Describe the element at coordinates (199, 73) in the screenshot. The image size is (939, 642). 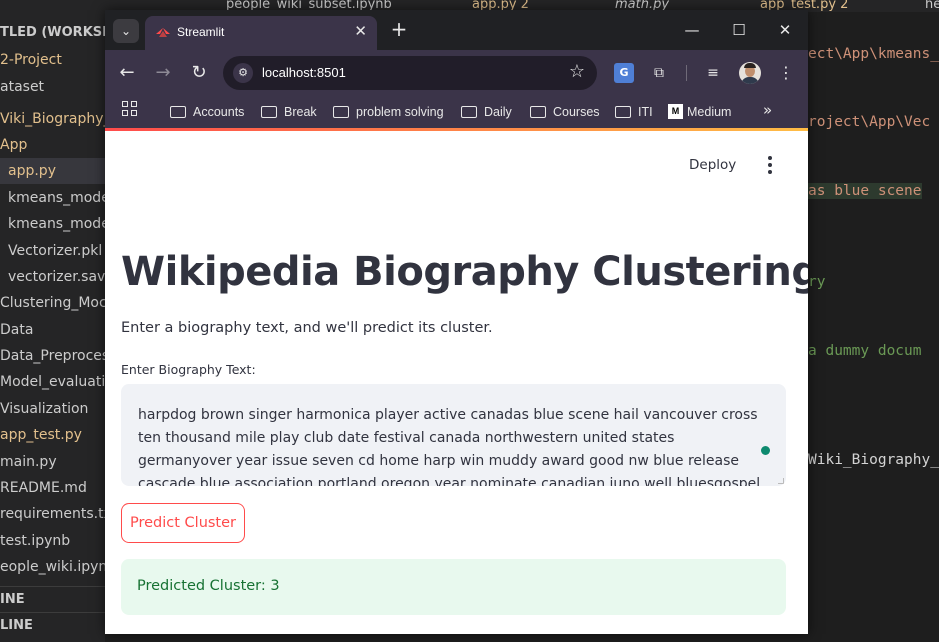
I see `reload-icon: ↻` at that location.